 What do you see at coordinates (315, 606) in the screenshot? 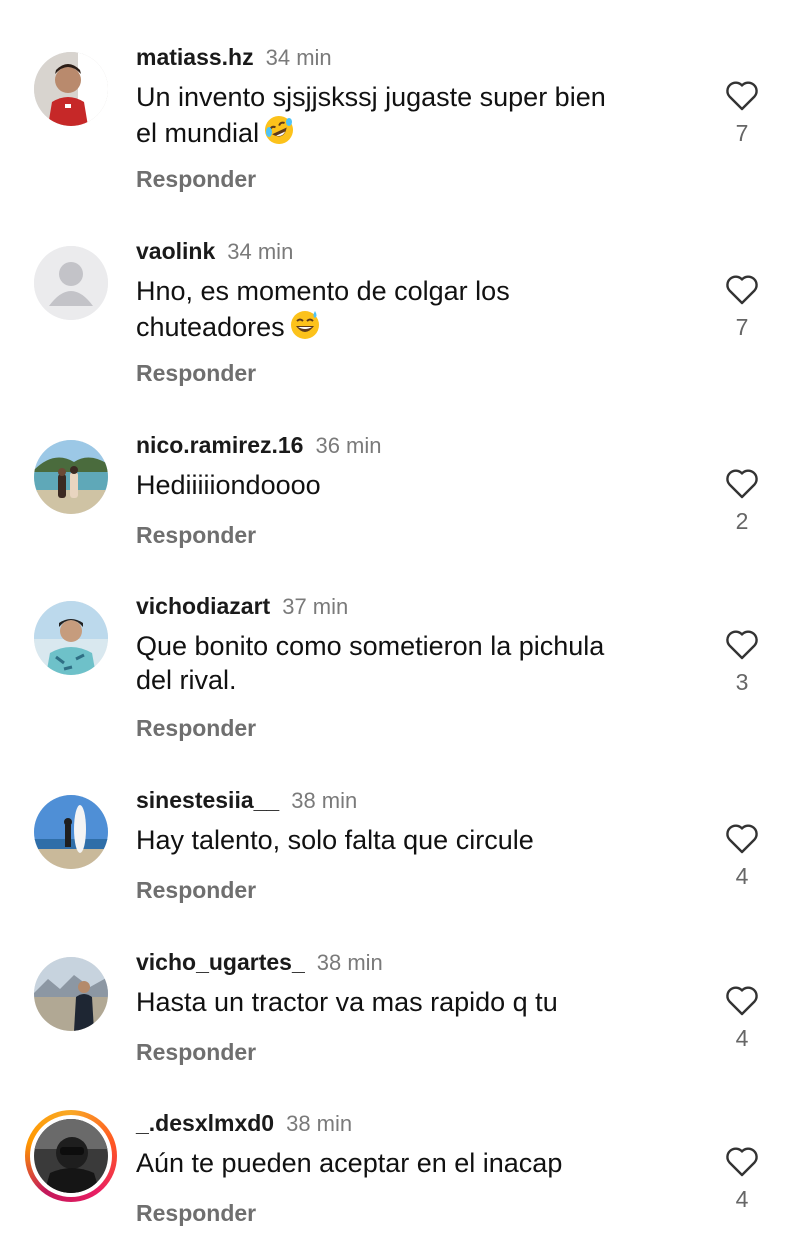
I see `comment-time: 37 min` at bounding box center [315, 606].